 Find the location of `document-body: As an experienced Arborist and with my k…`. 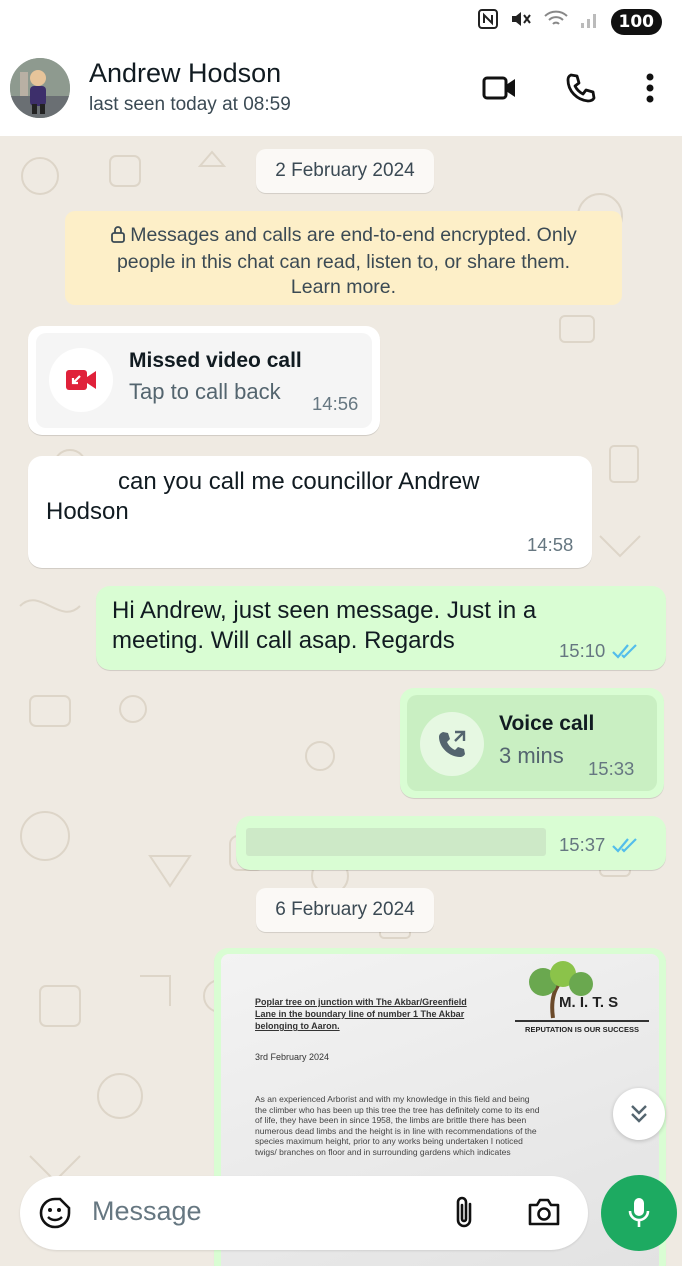

document-body: As an experienced Arborist and with my k… is located at coordinates (397, 1125).